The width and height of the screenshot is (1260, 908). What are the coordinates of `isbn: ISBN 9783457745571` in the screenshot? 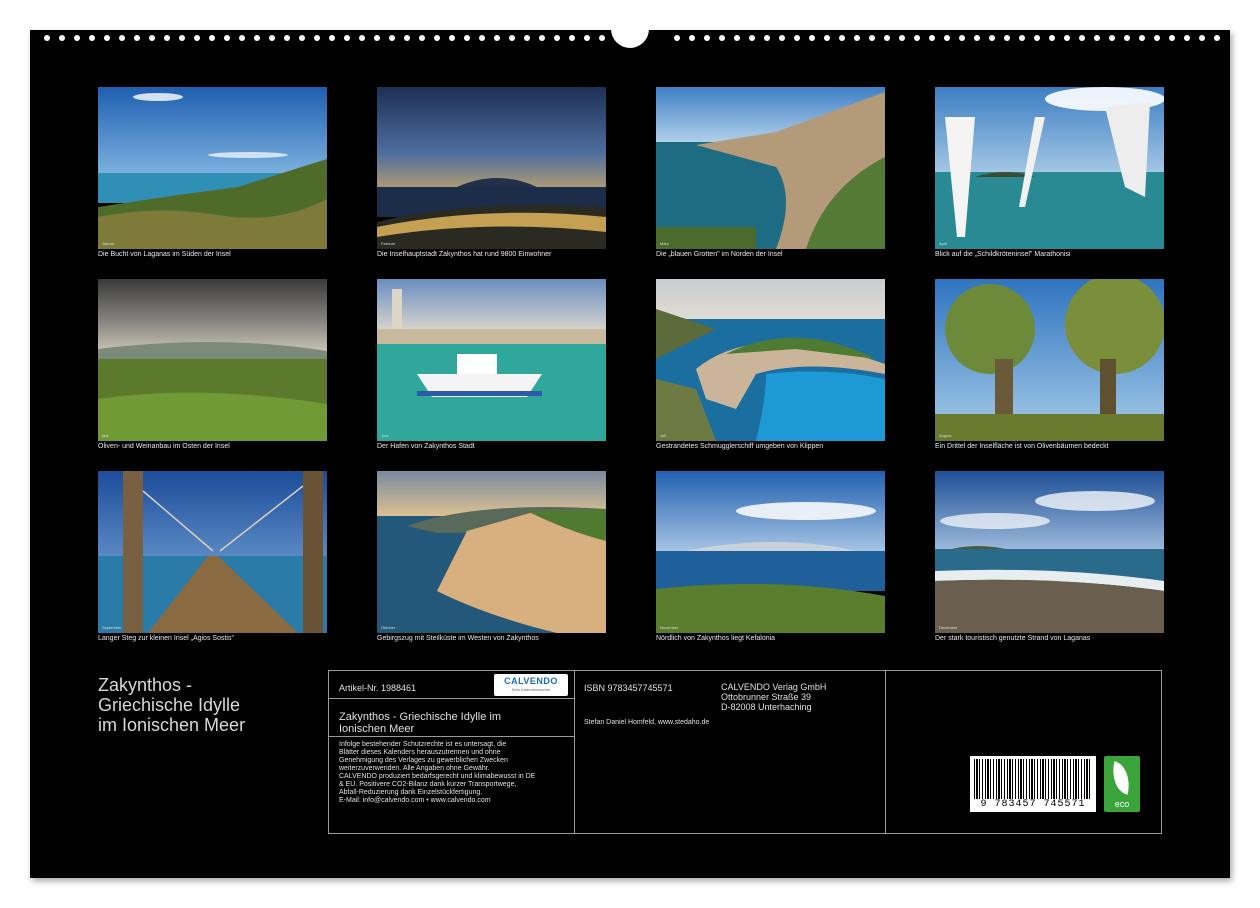 It's located at (628, 688).